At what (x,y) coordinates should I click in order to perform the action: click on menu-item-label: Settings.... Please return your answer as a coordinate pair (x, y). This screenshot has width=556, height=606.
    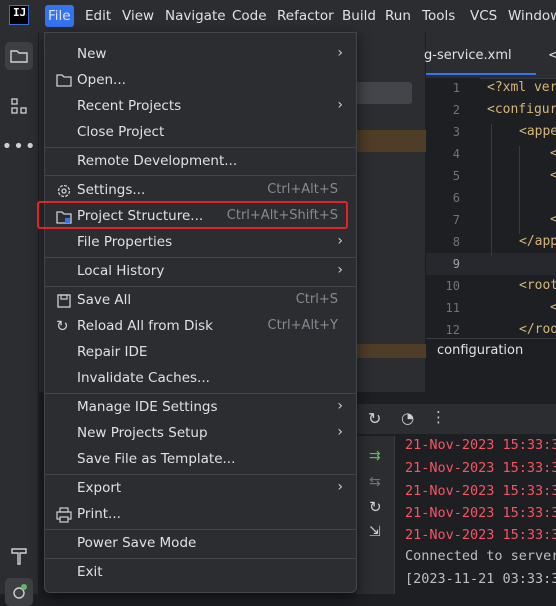
    Looking at the image, I should click on (111, 190).